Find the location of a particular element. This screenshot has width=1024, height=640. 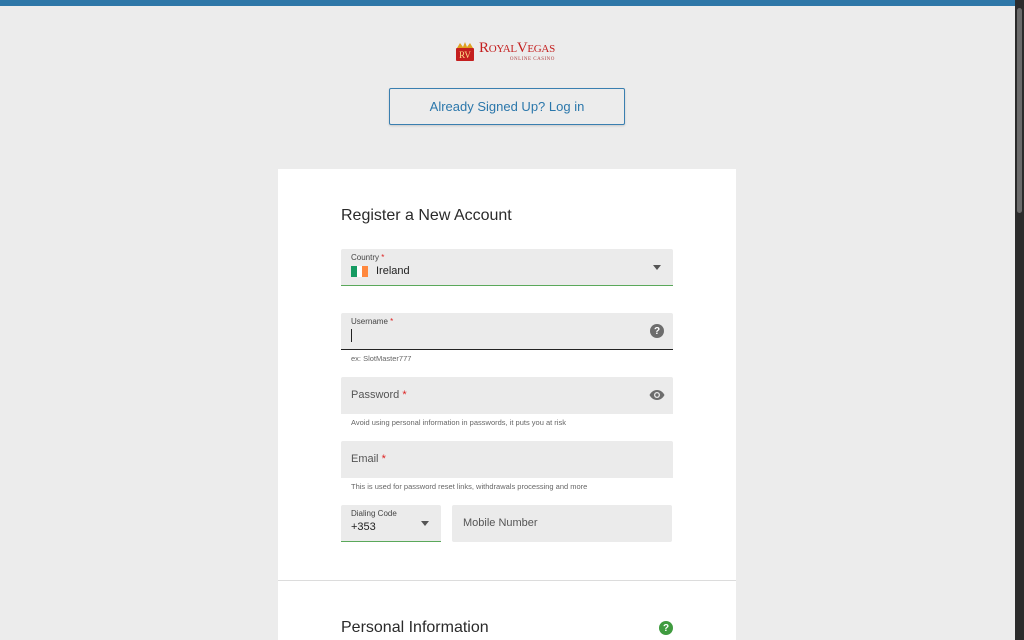

royal-vegas-logo: RV RoyalVegas ONLINE CASINO is located at coordinates (509, 51).